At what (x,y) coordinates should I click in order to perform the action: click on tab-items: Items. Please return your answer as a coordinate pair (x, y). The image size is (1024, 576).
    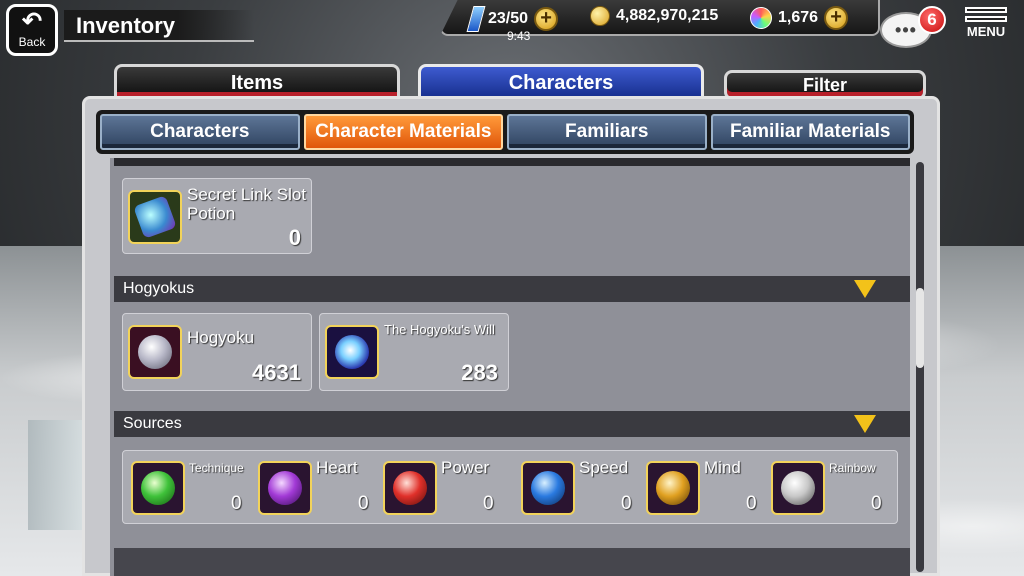
    Looking at the image, I should click on (257, 81).